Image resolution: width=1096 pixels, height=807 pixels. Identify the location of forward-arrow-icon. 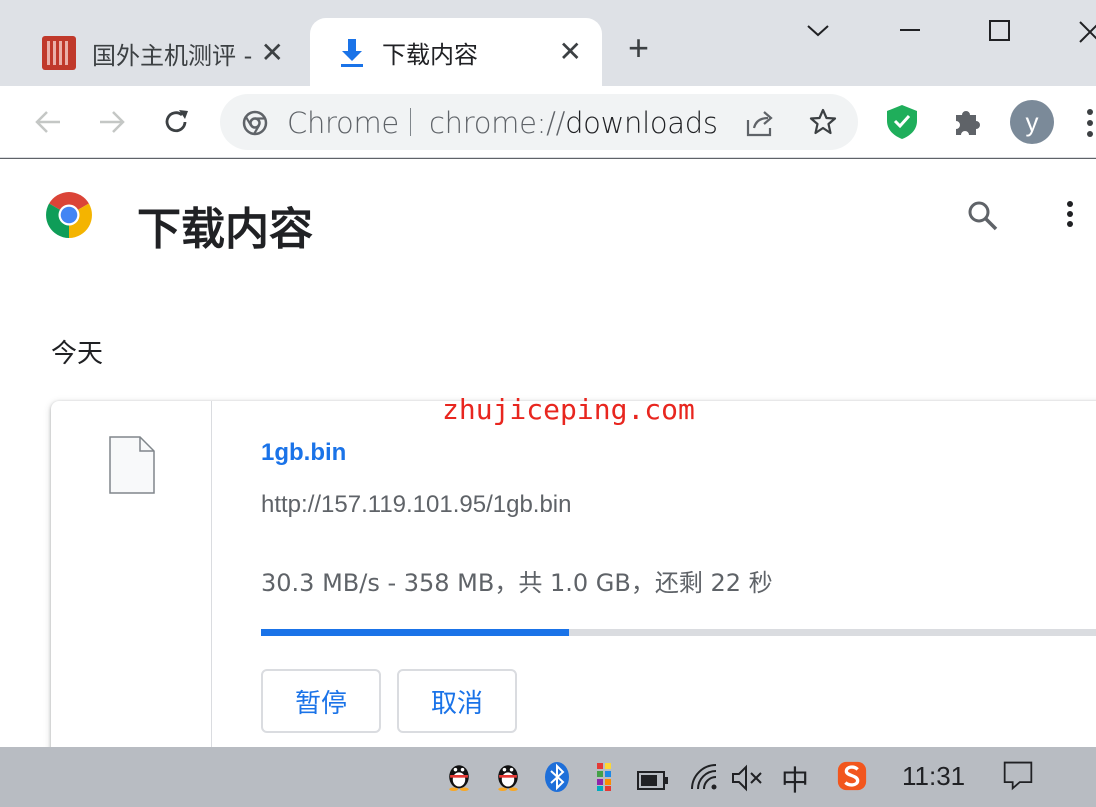
(112, 122).